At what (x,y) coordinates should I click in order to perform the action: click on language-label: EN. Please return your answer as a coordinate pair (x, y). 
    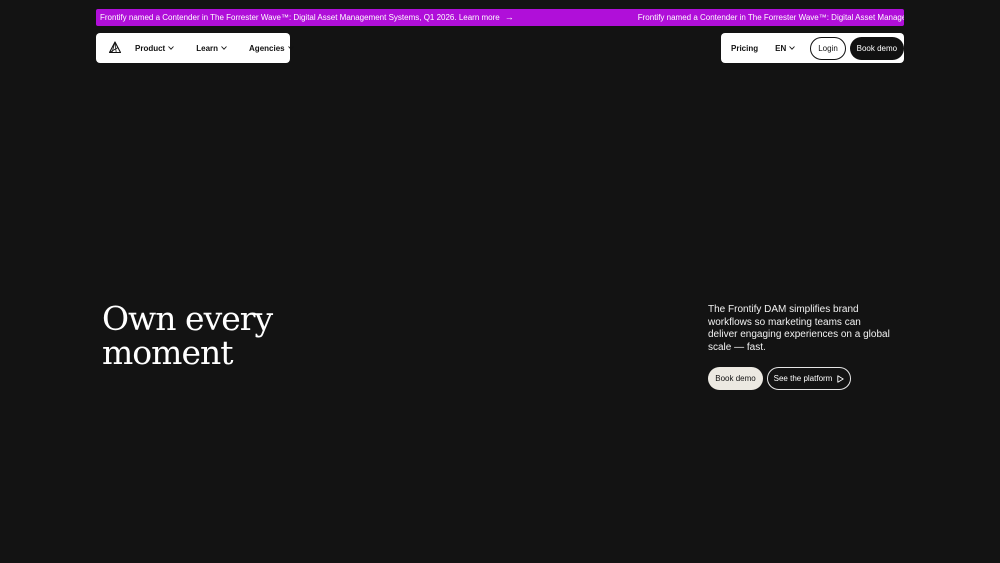
    Looking at the image, I should click on (781, 48).